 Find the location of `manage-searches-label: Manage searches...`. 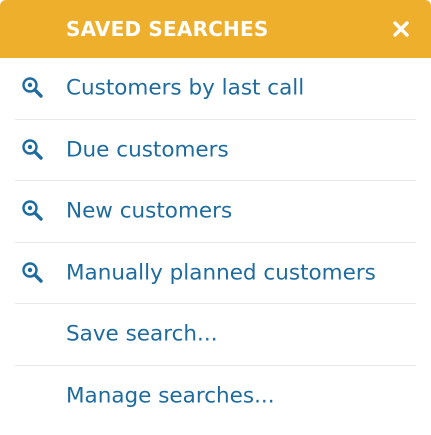

manage-searches-label: Manage searches... is located at coordinates (170, 396).